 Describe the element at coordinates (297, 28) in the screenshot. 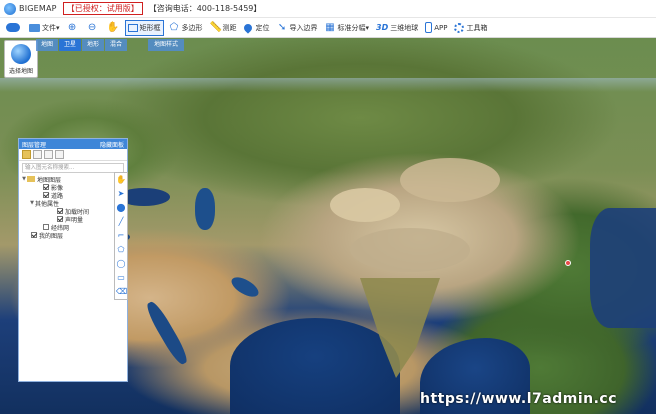

I see `import-boundary-button: ➘ 导入边界` at that location.